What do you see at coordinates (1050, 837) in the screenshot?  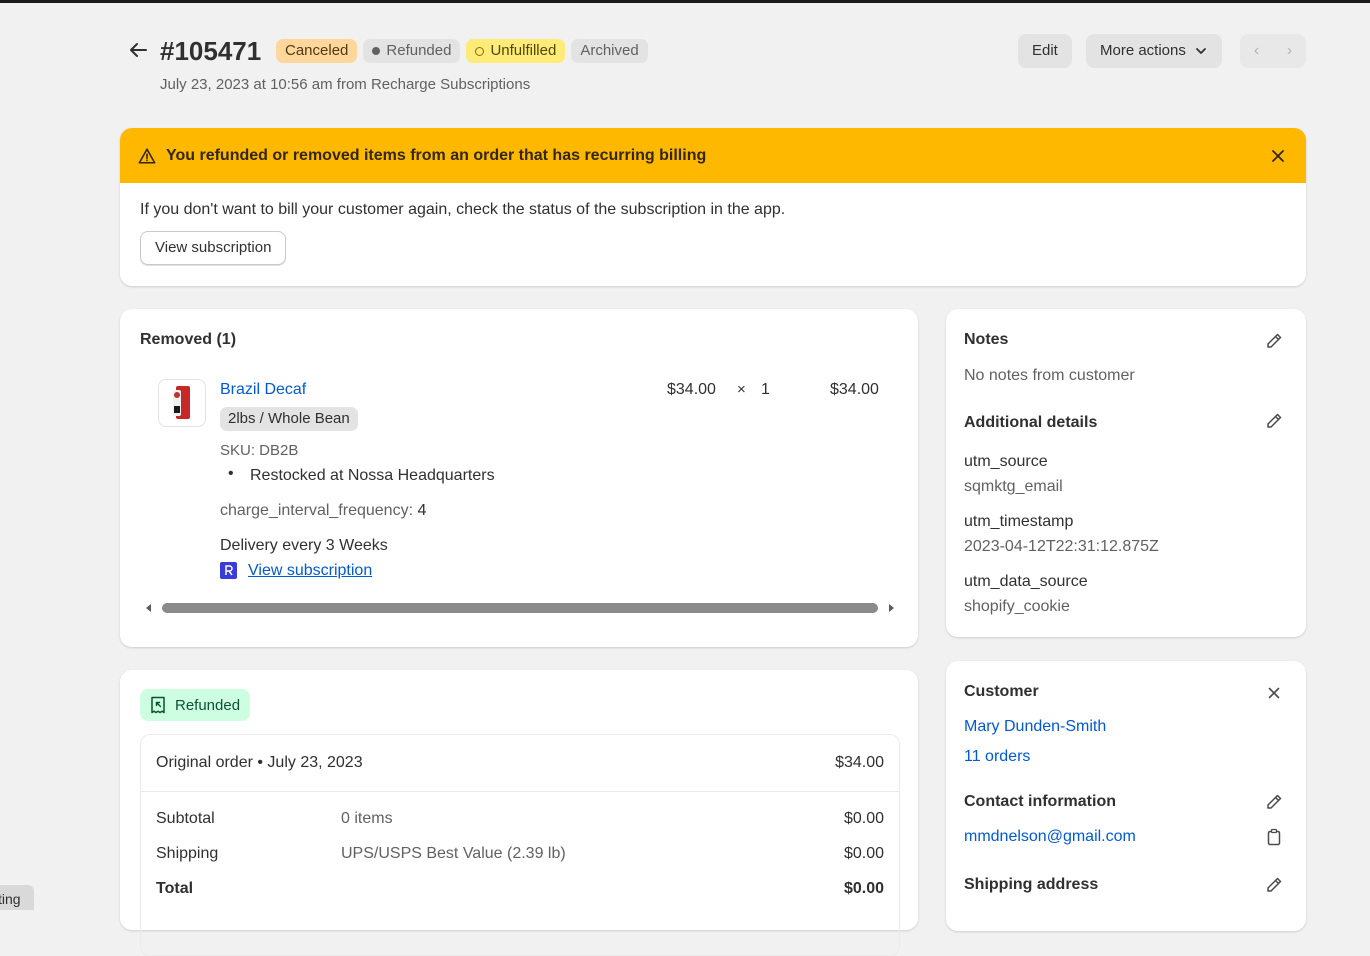 I see `customer-email-link: mmdnelson@gmail.com` at bounding box center [1050, 837].